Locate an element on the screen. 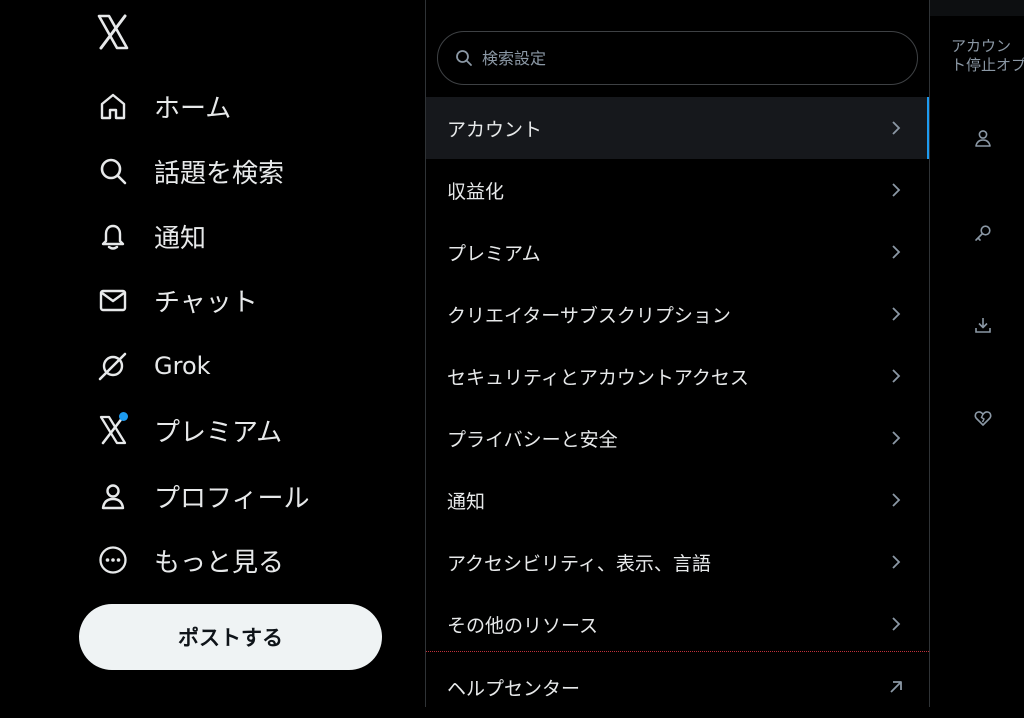  settings-item-accessibility: アクセシビリティ、表示、言語 is located at coordinates (677, 562).